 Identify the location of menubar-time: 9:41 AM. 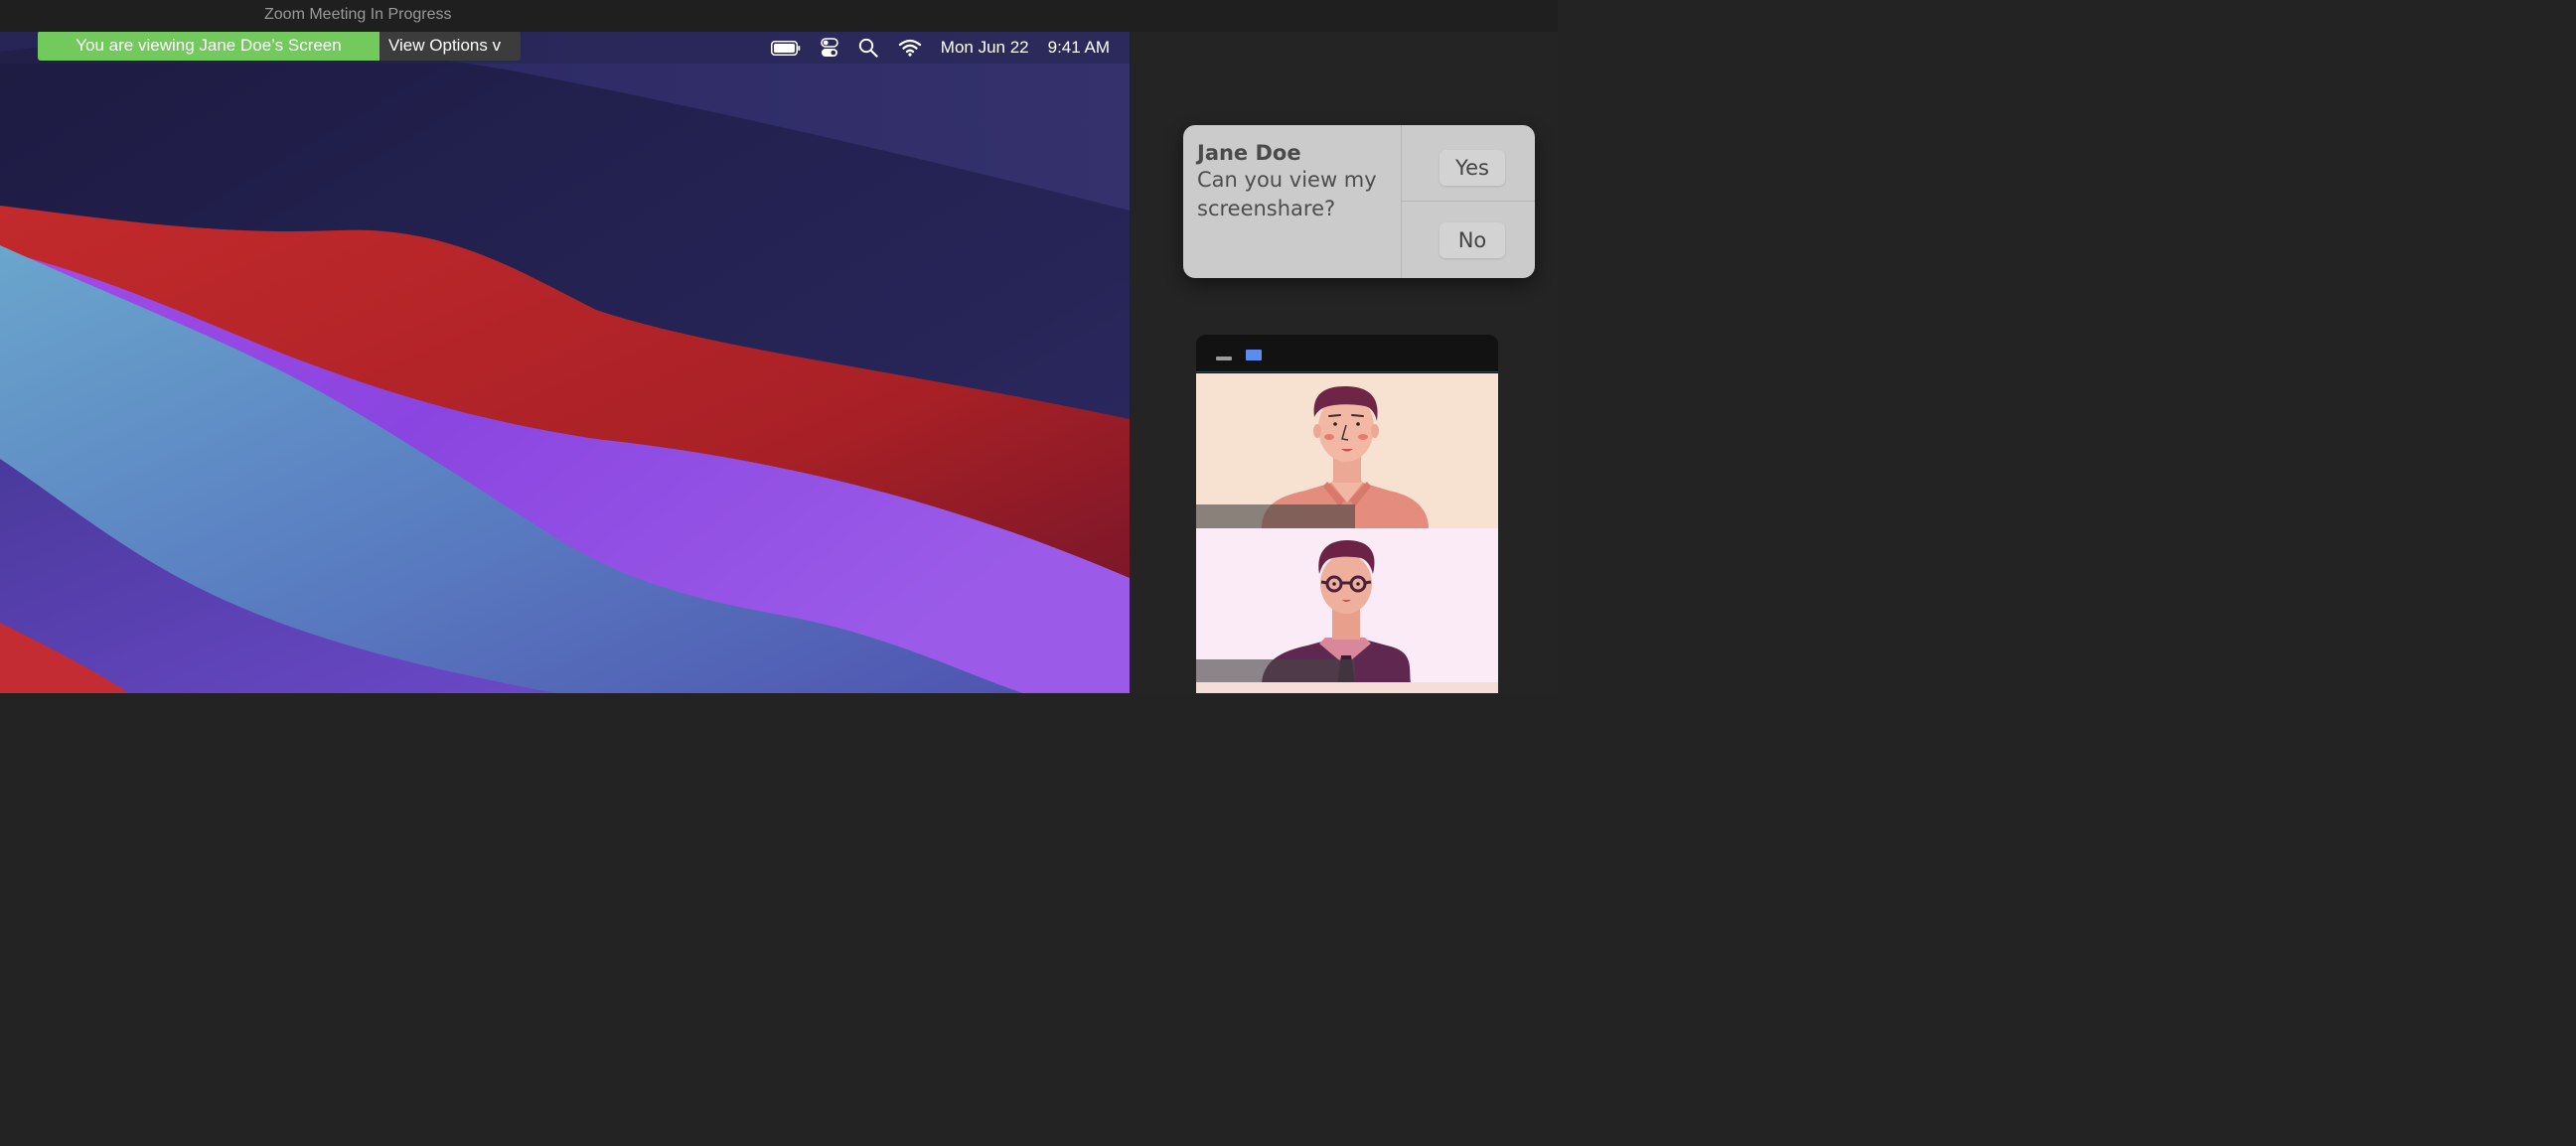
(1078, 47).